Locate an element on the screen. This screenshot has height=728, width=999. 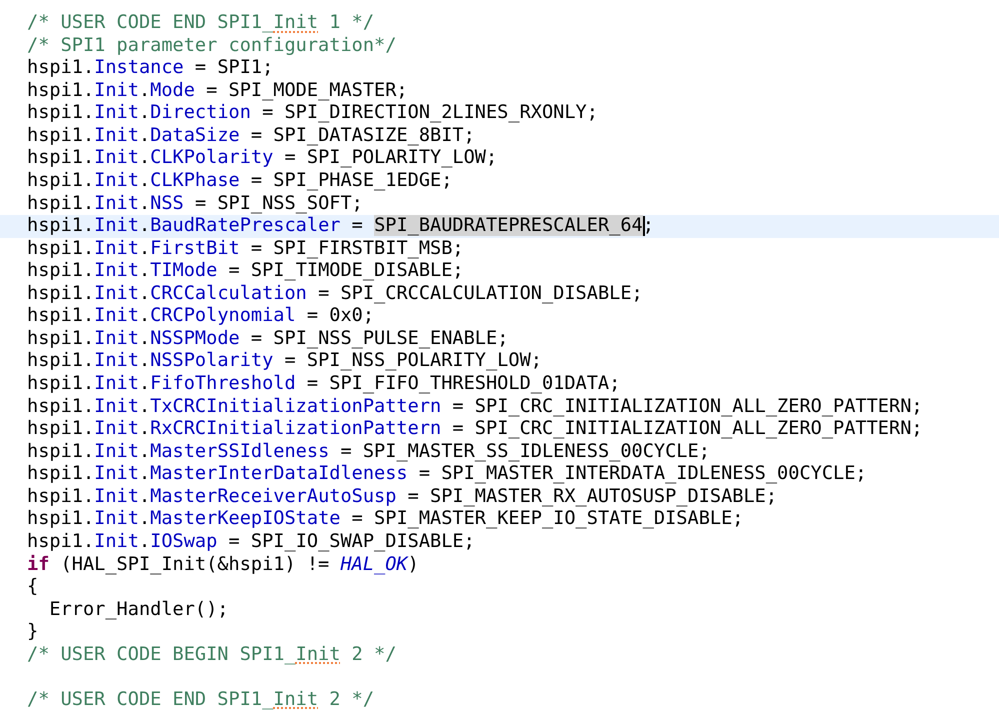
code-line: hspi1.Init.NSSPMode = SPI_NSS_PULSE_ENABLE; is located at coordinates (268, 339).